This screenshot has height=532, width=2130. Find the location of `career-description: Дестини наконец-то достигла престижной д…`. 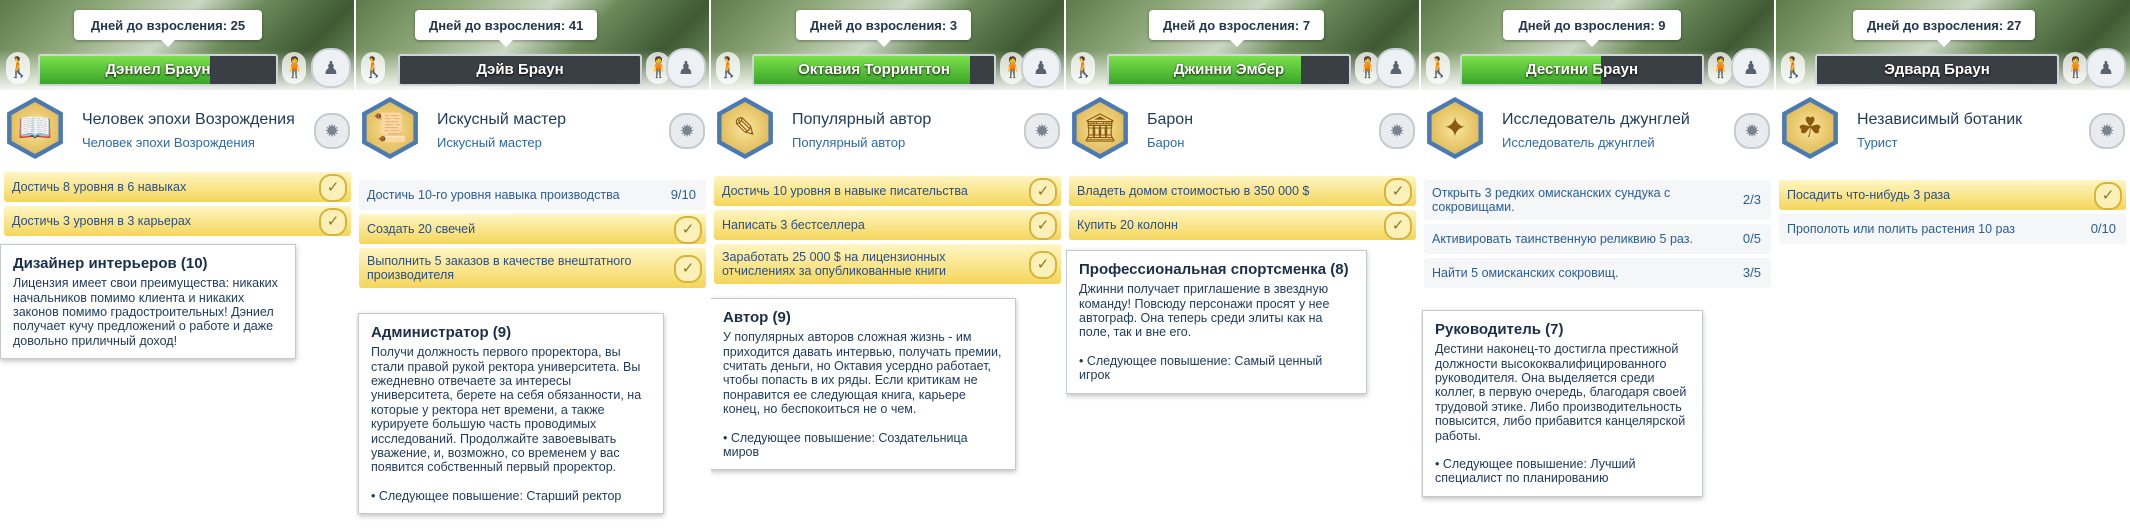

career-description: Дестини наконец-то достигла престижной д… is located at coordinates (1561, 392).